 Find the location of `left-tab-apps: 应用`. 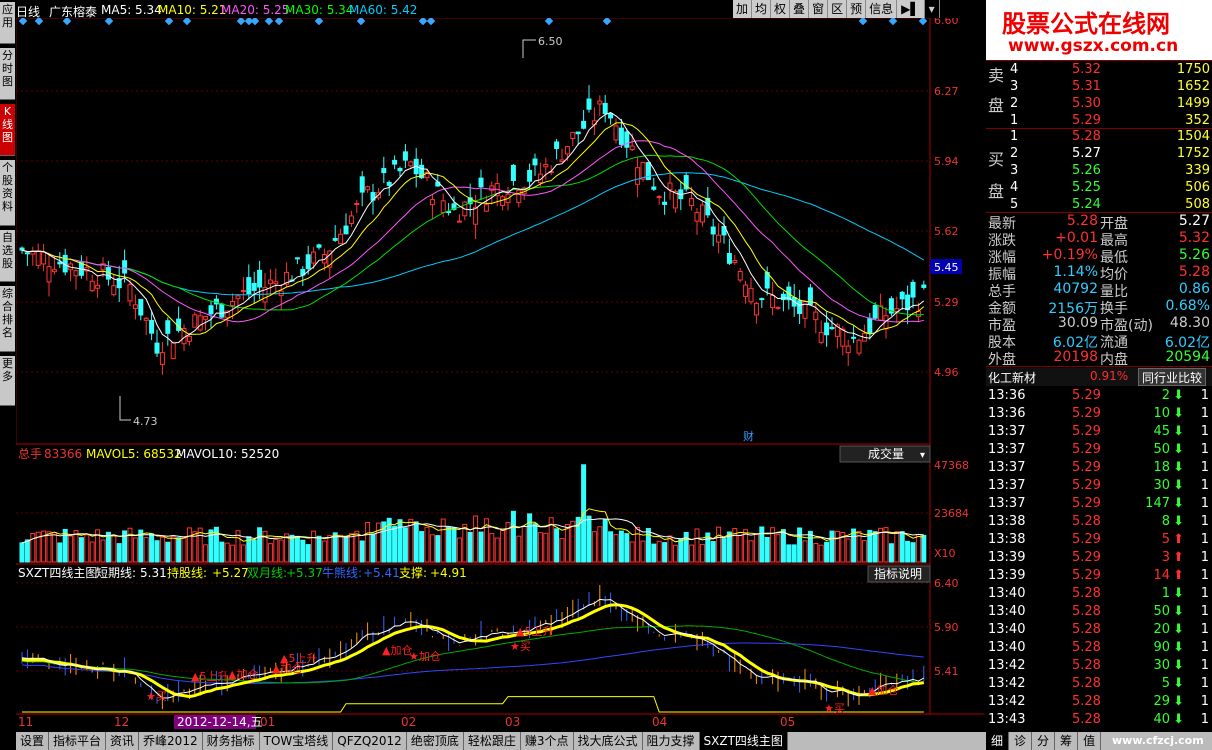

left-tab-apps: 应用 is located at coordinates (7, 23).